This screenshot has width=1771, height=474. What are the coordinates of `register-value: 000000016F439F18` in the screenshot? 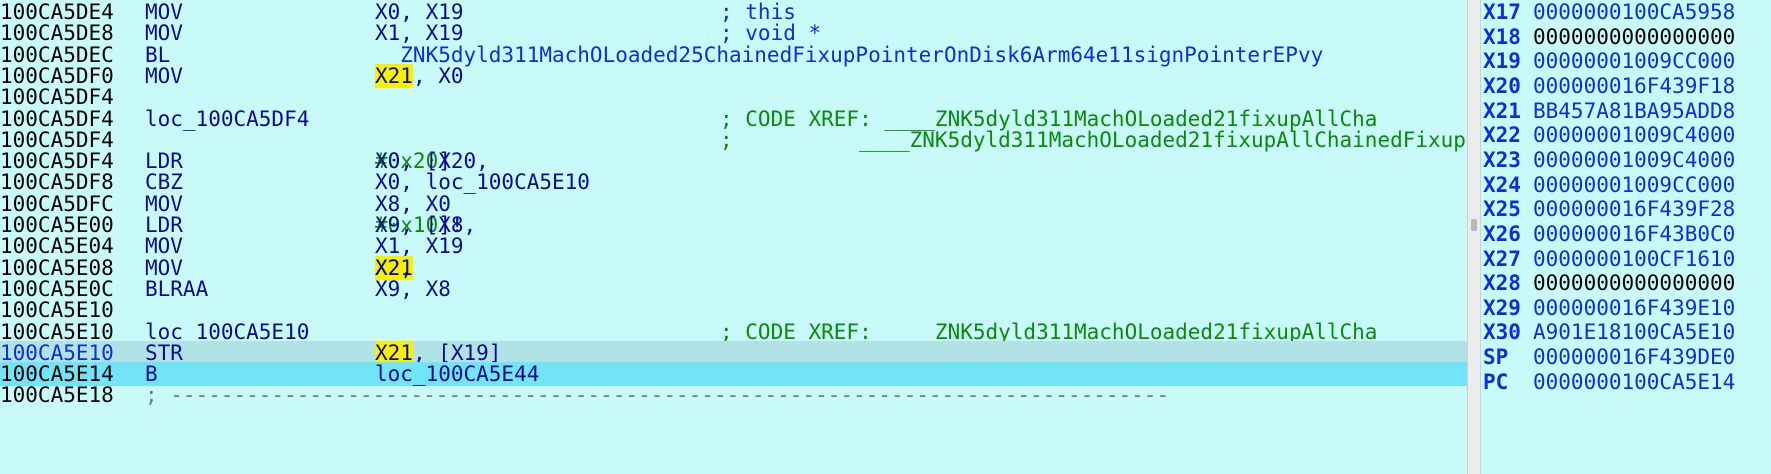 It's located at (1634, 86).